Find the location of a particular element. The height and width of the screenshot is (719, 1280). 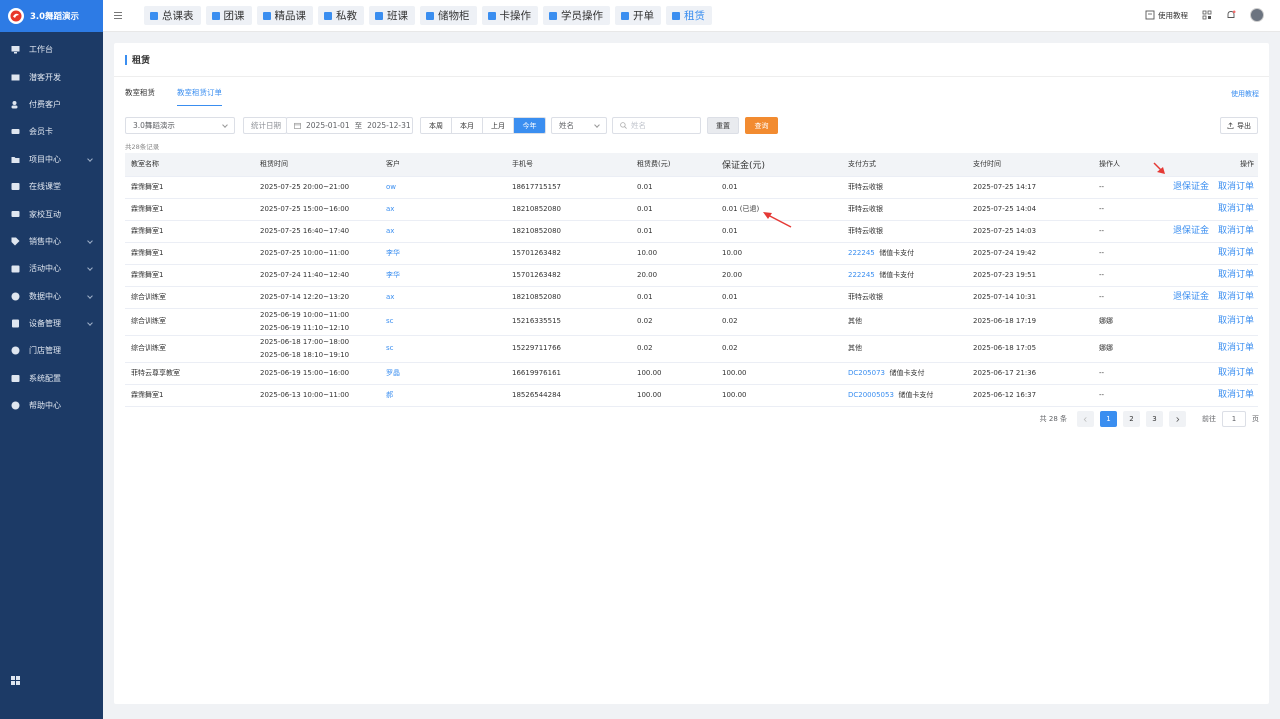

payment-method: 其他 is located at coordinates (904, 349).